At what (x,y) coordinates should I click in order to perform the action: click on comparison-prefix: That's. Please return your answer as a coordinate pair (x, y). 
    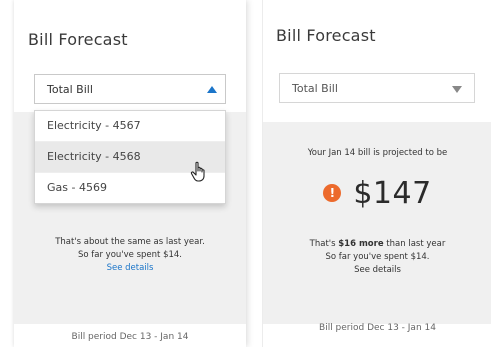
    Looking at the image, I should click on (324, 244).